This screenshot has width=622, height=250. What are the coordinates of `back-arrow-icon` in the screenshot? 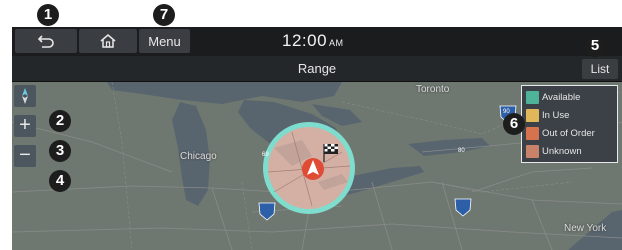 It's located at (45, 41).